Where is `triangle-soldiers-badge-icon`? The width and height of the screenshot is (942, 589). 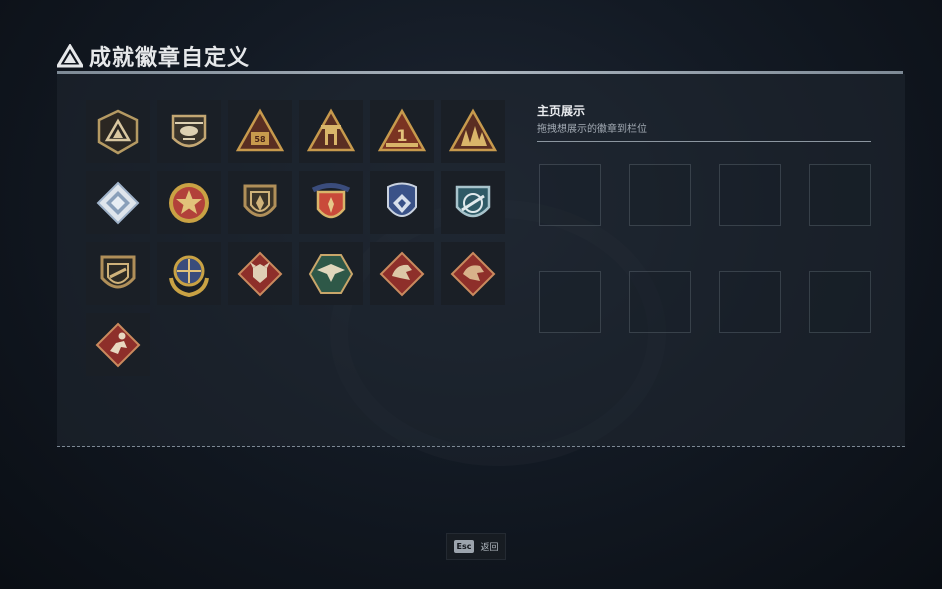 triangle-soldiers-badge-icon is located at coordinates (473, 129).